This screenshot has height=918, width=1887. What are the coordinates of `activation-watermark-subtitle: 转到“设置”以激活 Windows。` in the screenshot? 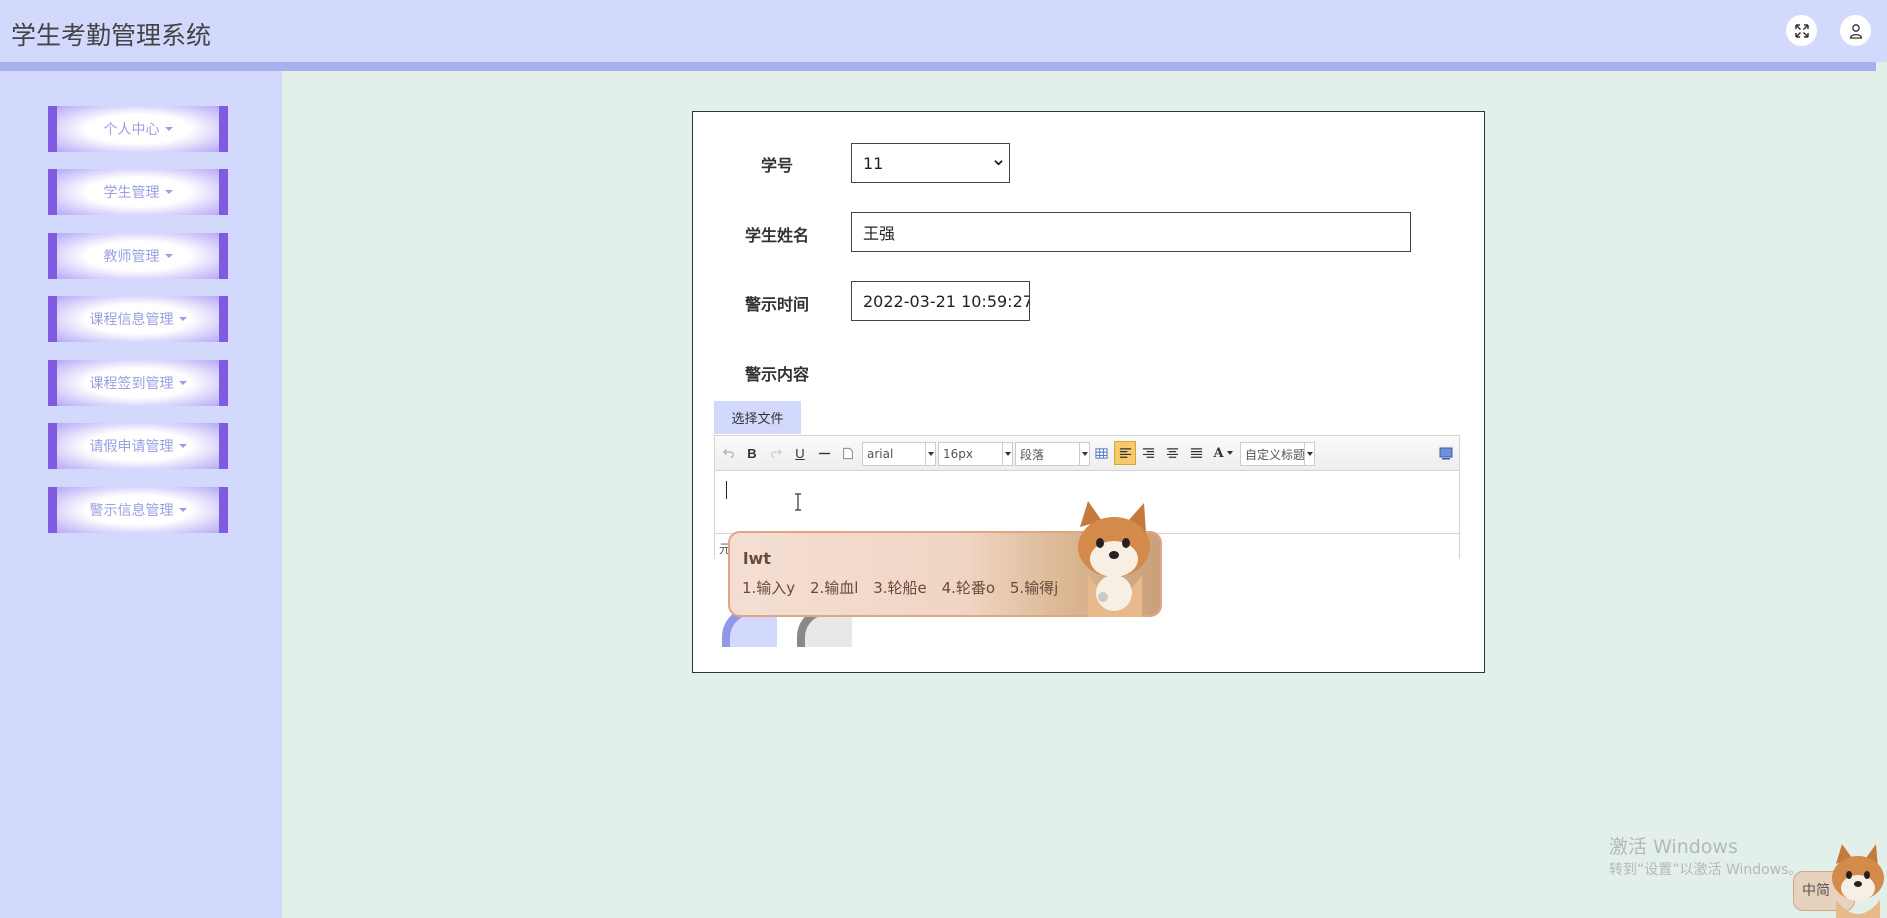 It's located at (1706, 870).